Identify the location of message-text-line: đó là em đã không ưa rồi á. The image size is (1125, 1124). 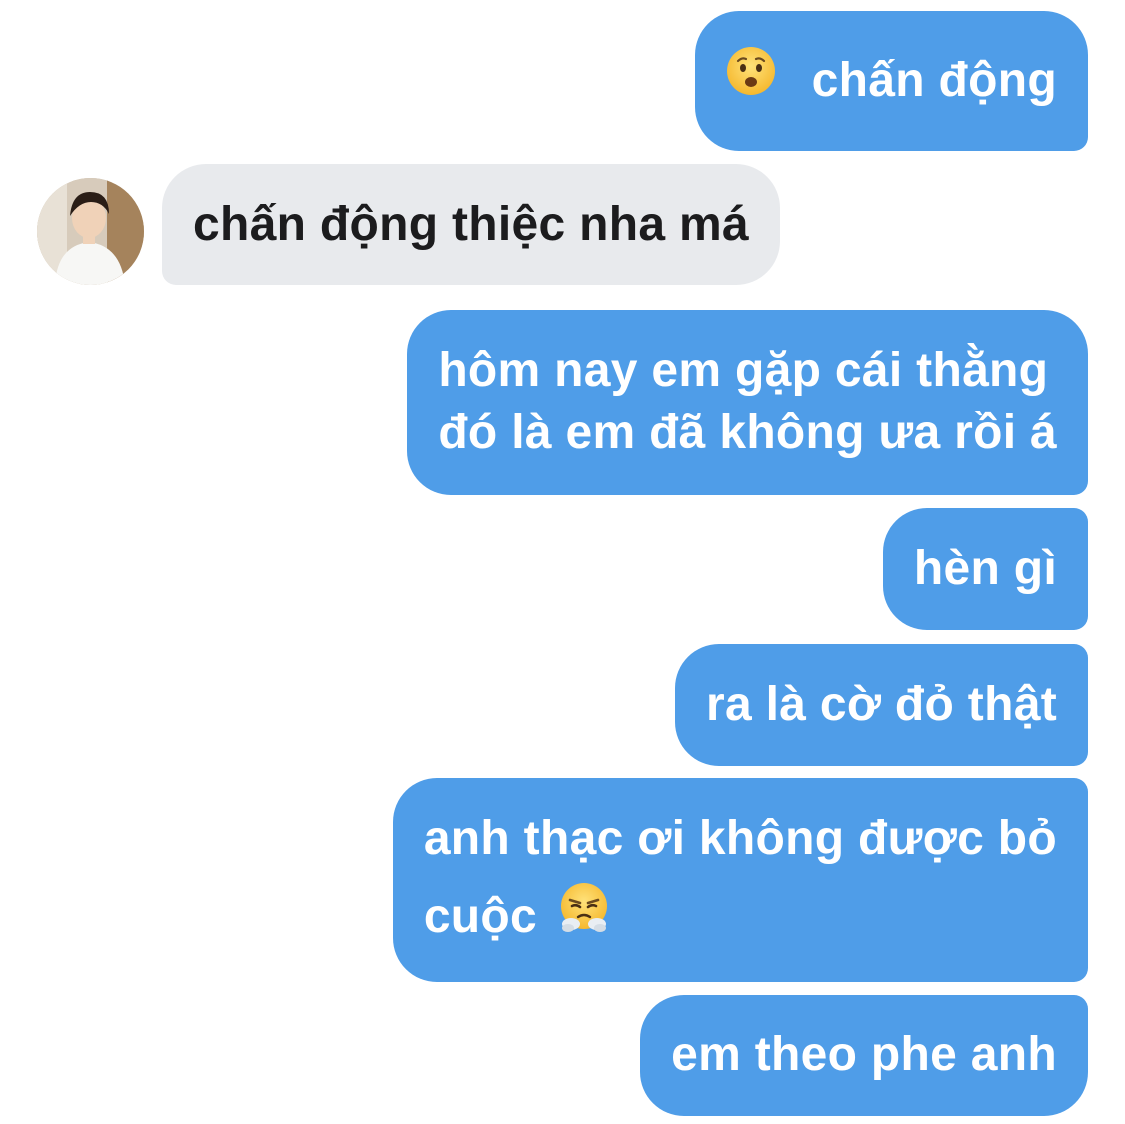
(747, 432).